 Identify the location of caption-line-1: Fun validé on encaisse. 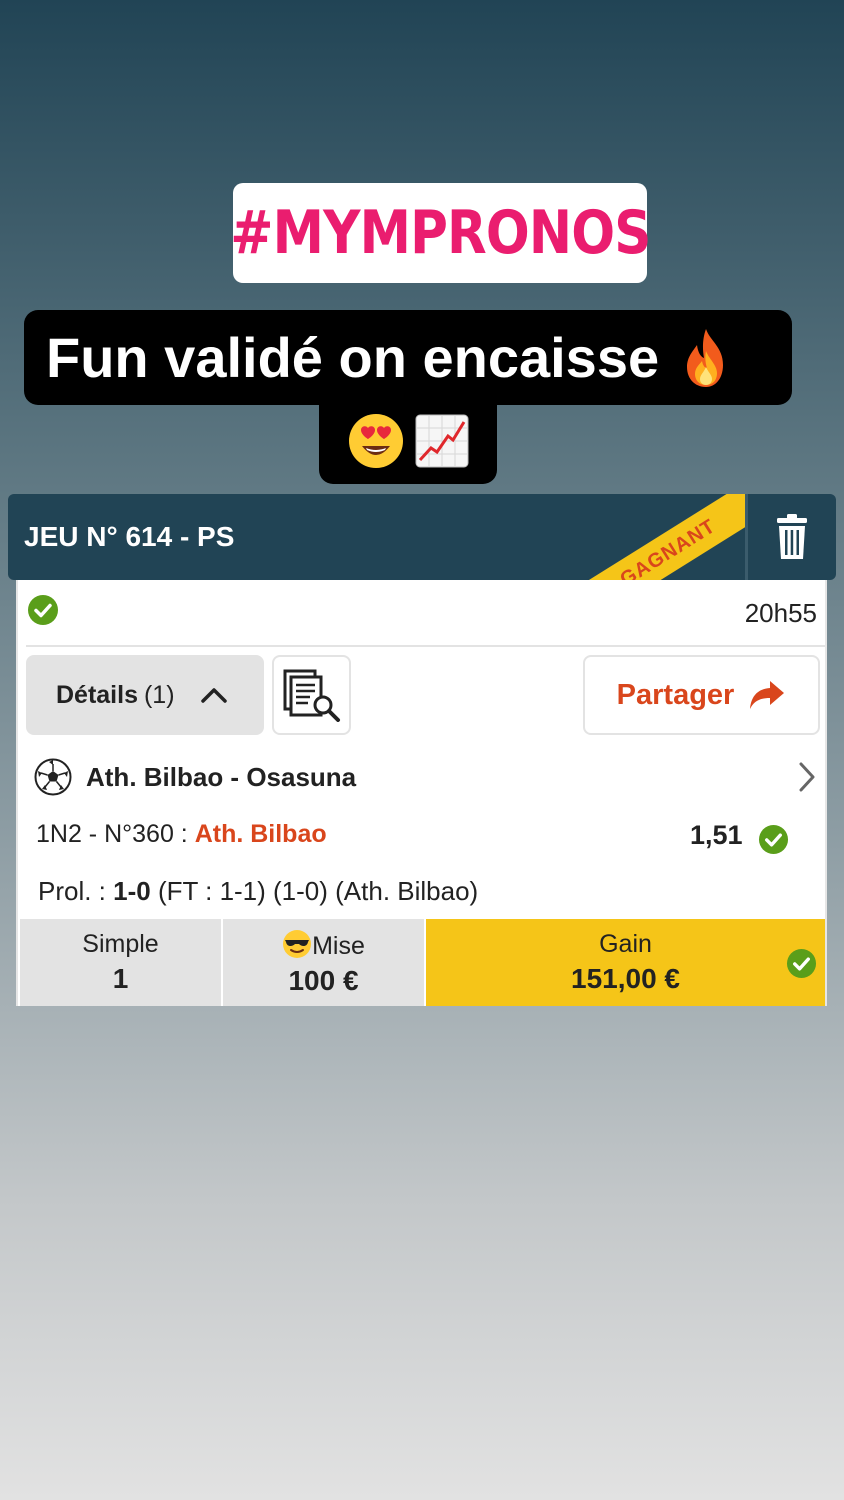
(408, 357).